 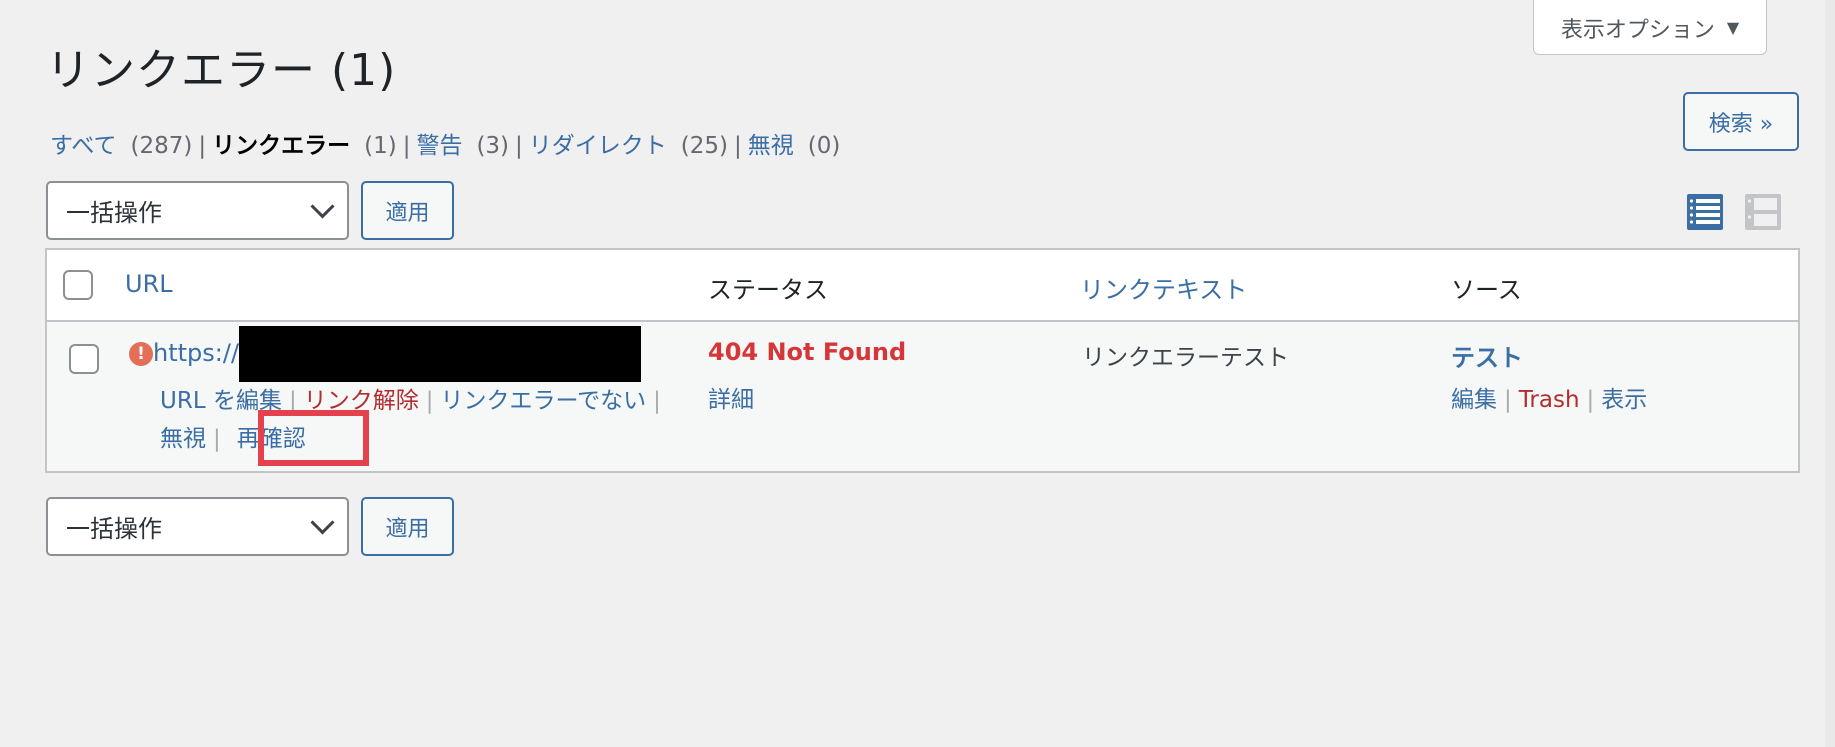 I want to click on screen-options-button: 表示オプション ▼, so click(x=1650, y=27).